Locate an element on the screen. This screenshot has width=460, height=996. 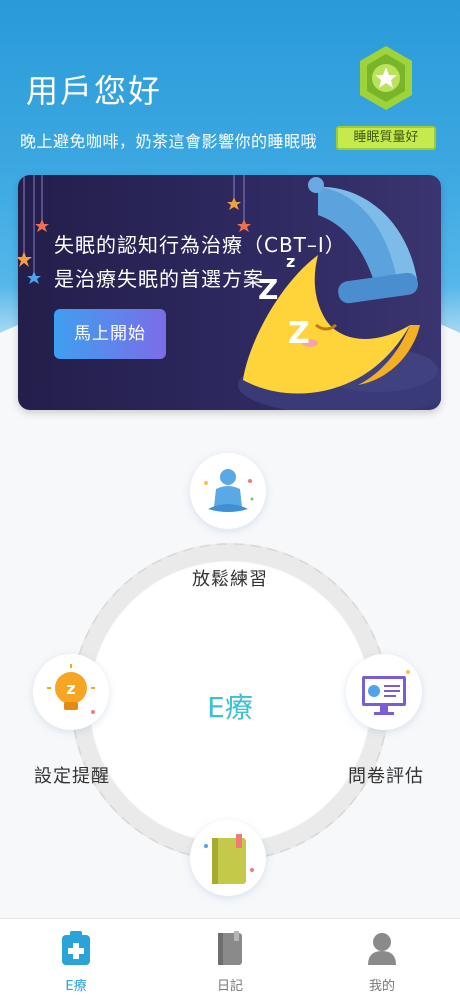
lightbulb-reminder-icon: z is located at coordinates (71, 689).